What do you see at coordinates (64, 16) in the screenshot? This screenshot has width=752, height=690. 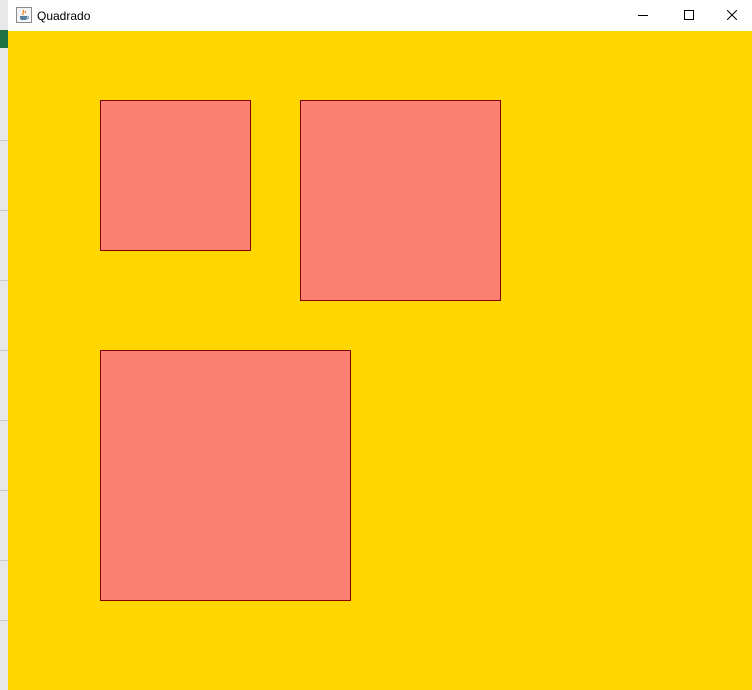 I see `window-title: Quadrado` at bounding box center [64, 16].